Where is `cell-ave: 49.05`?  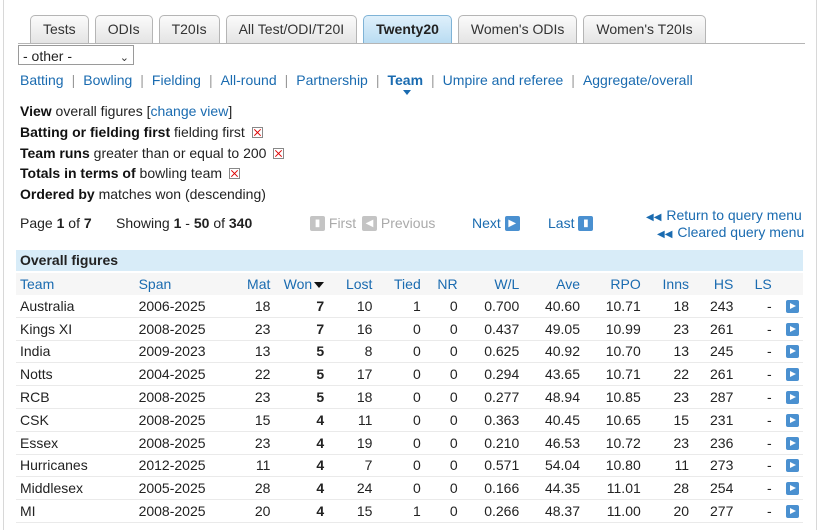 cell-ave: 49.05 is located at coordinates (554, 329).